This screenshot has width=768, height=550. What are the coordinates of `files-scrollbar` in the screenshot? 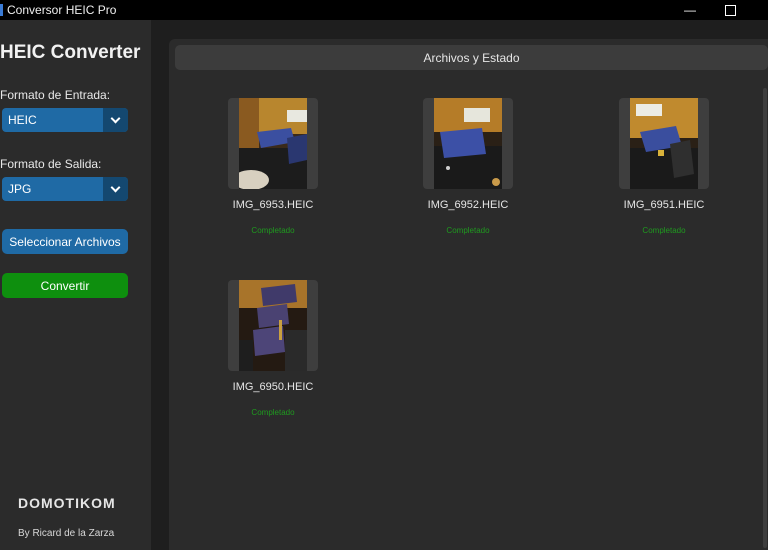 It's located at (765, 318).